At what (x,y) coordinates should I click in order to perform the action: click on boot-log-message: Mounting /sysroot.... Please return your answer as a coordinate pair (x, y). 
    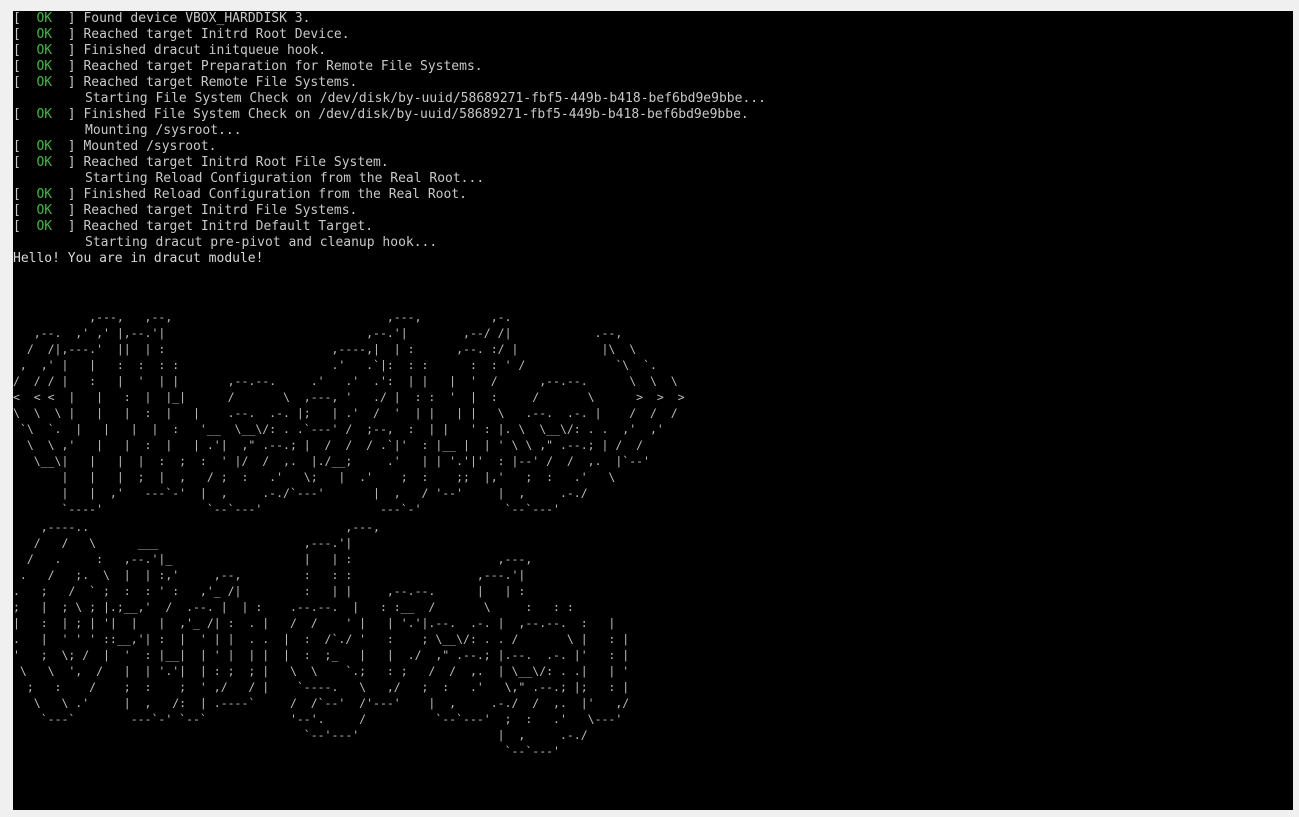
    Looking at the image, I should click on (163, 130).